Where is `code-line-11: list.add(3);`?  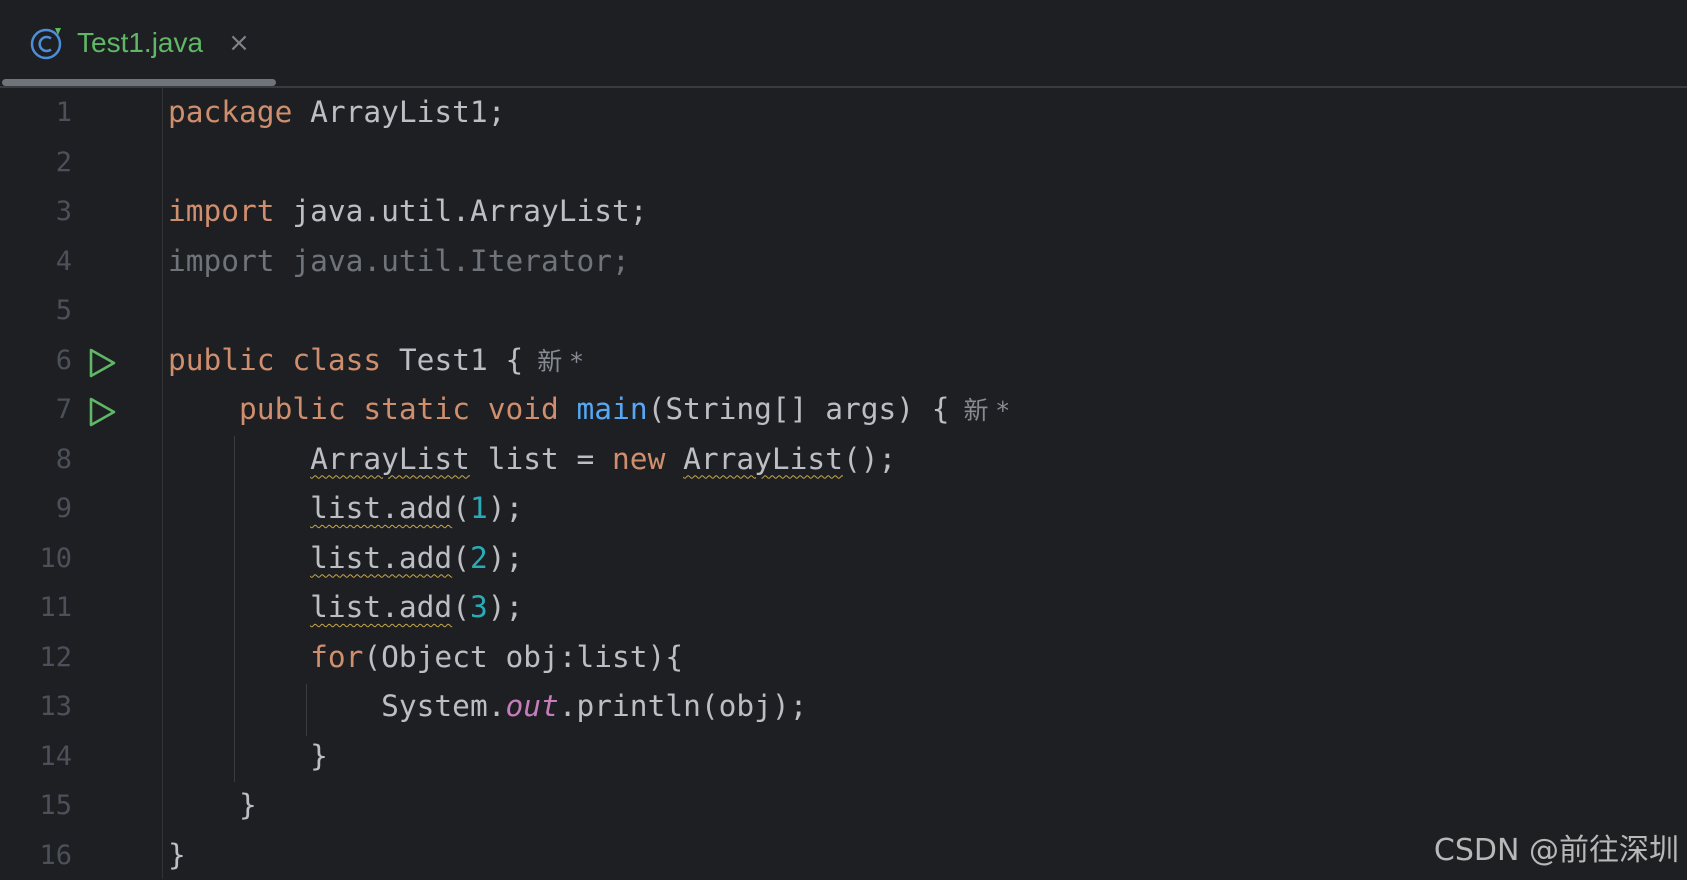 code-line-11: list.add(3); is located at coordinates (345, 608).